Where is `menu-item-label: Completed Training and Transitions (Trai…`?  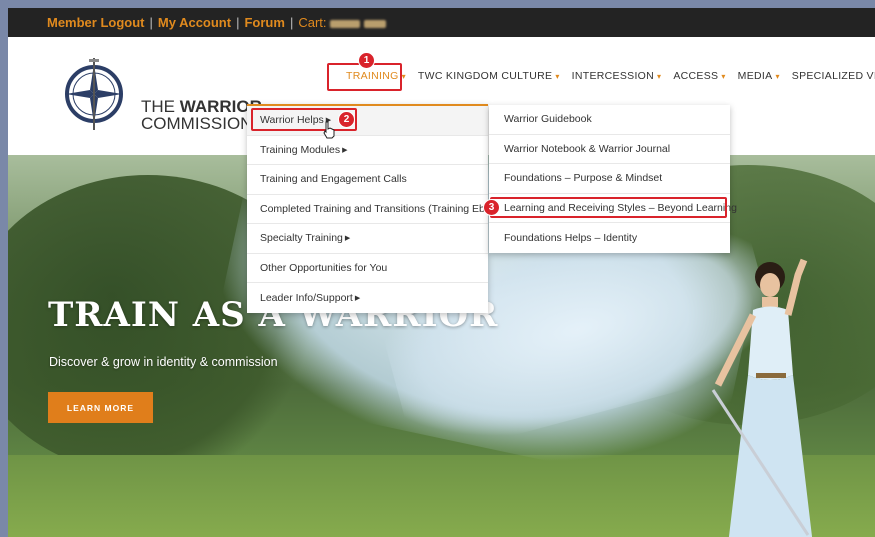 menu-item-label: Completed Training and Transitions (Trai… is located at coordinates (377, 208).